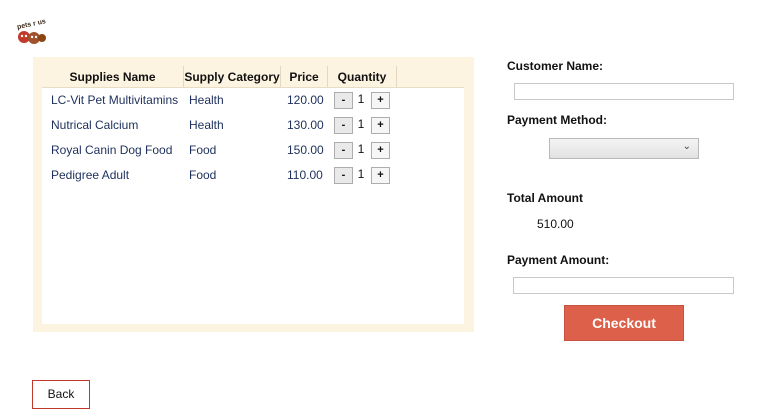  I want to click on price-cell: 150.00, so click(305, 150).